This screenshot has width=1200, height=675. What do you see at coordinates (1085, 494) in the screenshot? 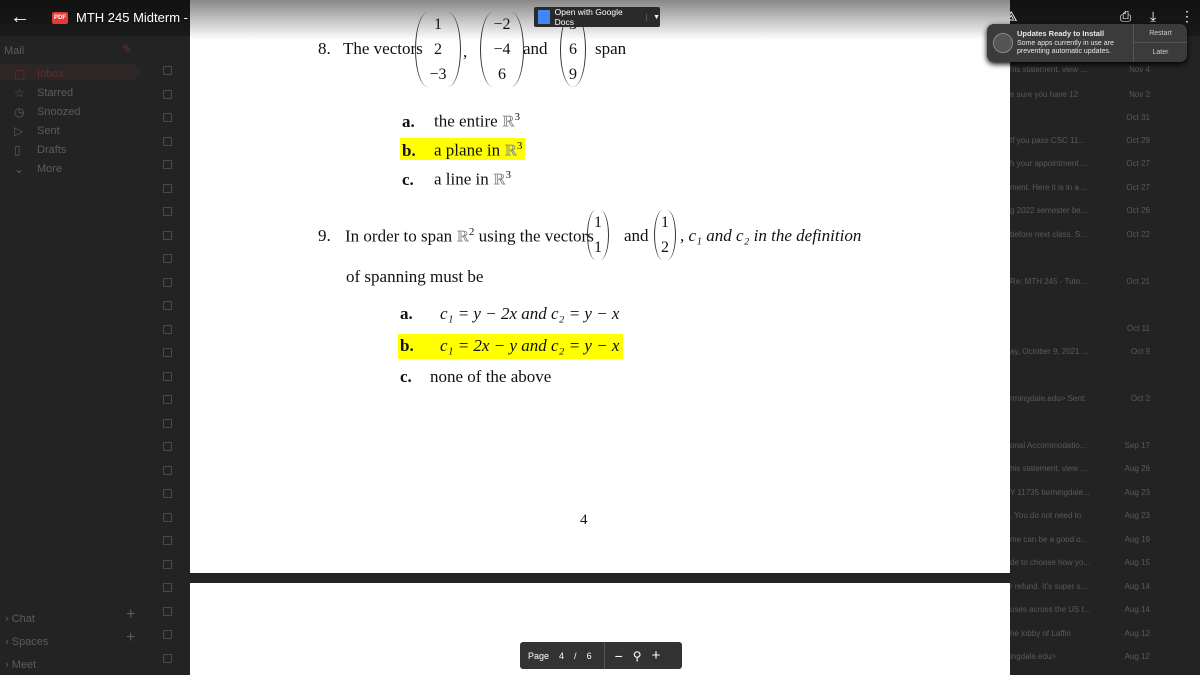
I see `email-row: Y 11735 farmingdale... Aug 23` at bounding box center [1085, 494].